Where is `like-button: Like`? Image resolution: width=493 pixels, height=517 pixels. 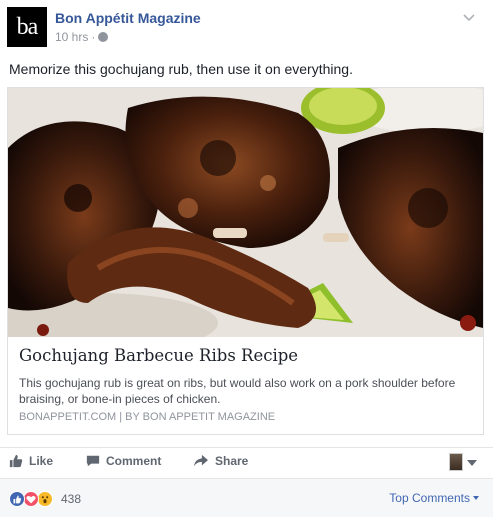
like-button: Like is located at coordinates (31, 461).